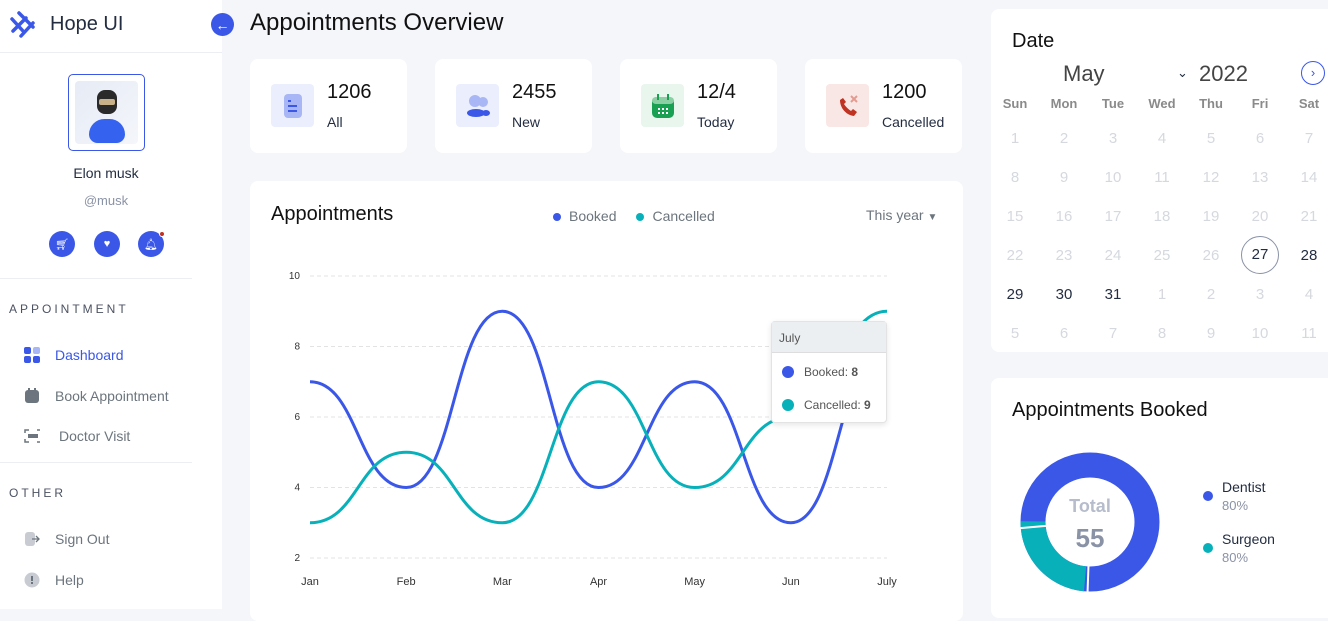  What do you see at coordinates (297, 347) in the screenshot?
I see `y-tick-label: 8` at bounding box center [297, 347].